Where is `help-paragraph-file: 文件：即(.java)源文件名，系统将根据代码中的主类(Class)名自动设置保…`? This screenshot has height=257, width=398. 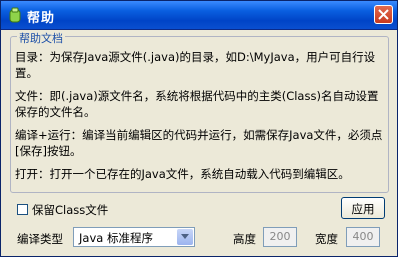
help-paragraph-file: 文件：即(.java)源文件名，系统将根据代码中的主类(Class)名自动设置保… is located at coordinates (197, 104).